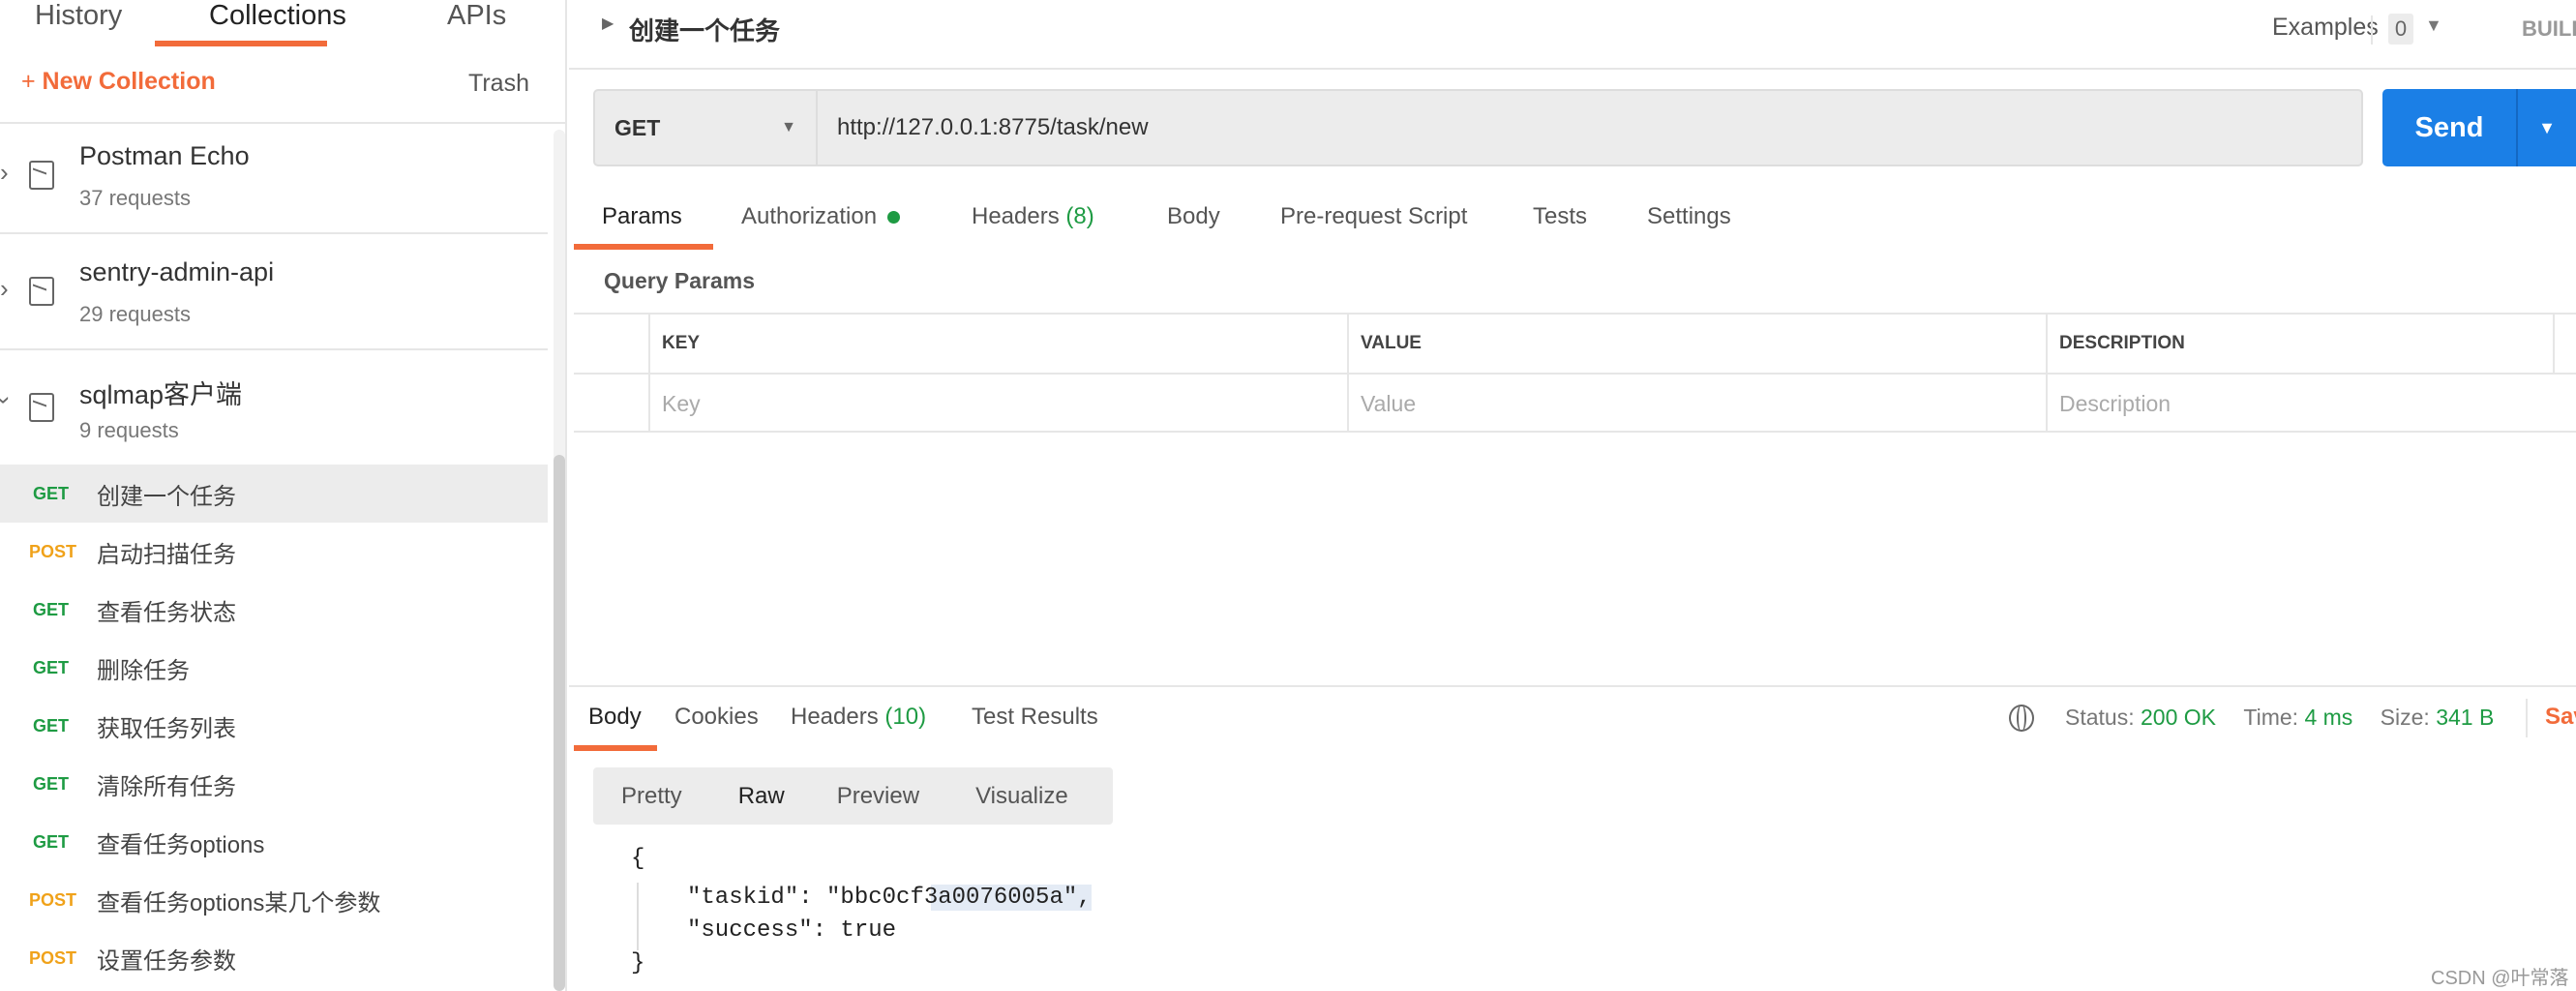 The height and width of the screenshot is (991, 2576). Describe the element at coordinates (274, 294) in the screenshot. I see `collection-sentry-admin-api: › sentry-admin-api 29 requests` at that location.